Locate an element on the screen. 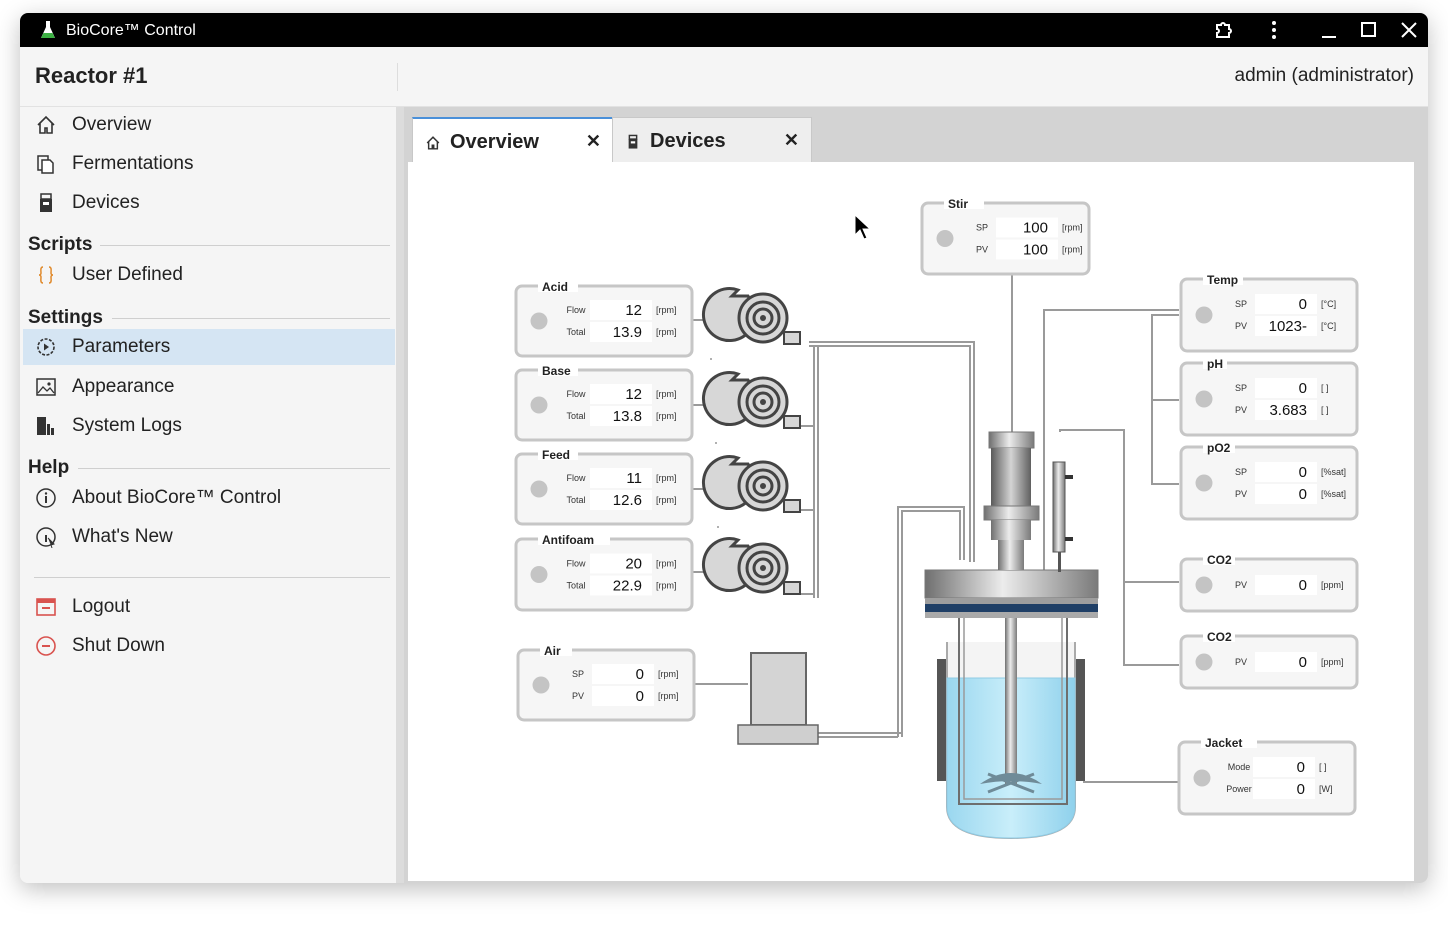 The height and width of the screenshot is (925, 1448). panel-unit: [°C] is located at coordinates (1328, 326).